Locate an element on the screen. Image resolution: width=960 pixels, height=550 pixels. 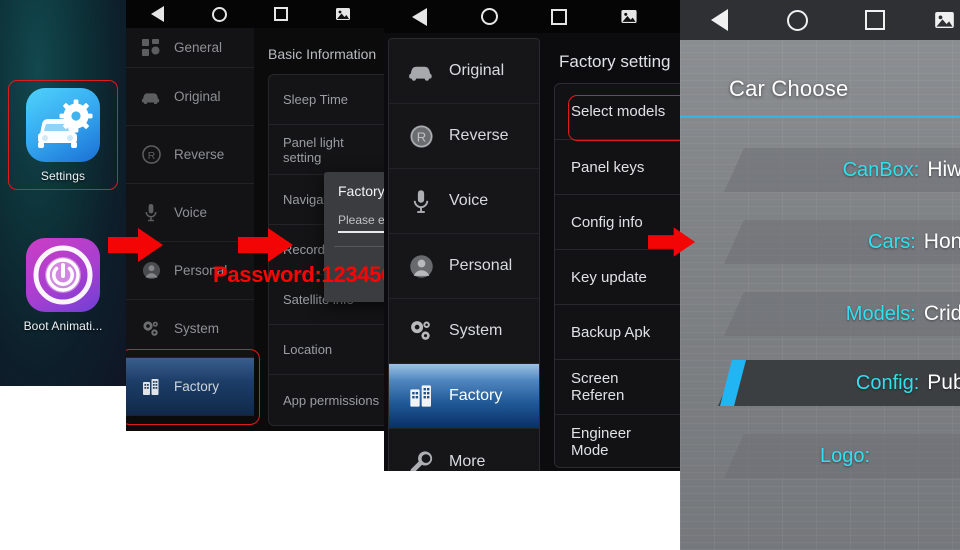
list-item-panel-keys: Panel keys is located at coordinates (617, 167).